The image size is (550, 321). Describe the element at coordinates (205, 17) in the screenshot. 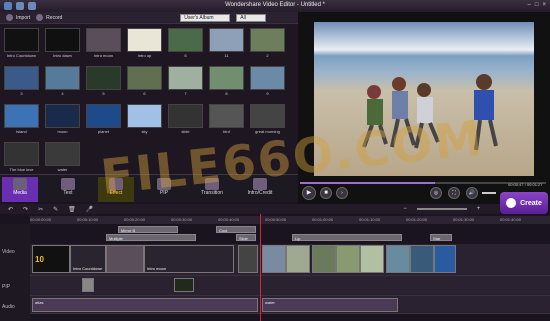

I see `album-select: User's Album` at that location.